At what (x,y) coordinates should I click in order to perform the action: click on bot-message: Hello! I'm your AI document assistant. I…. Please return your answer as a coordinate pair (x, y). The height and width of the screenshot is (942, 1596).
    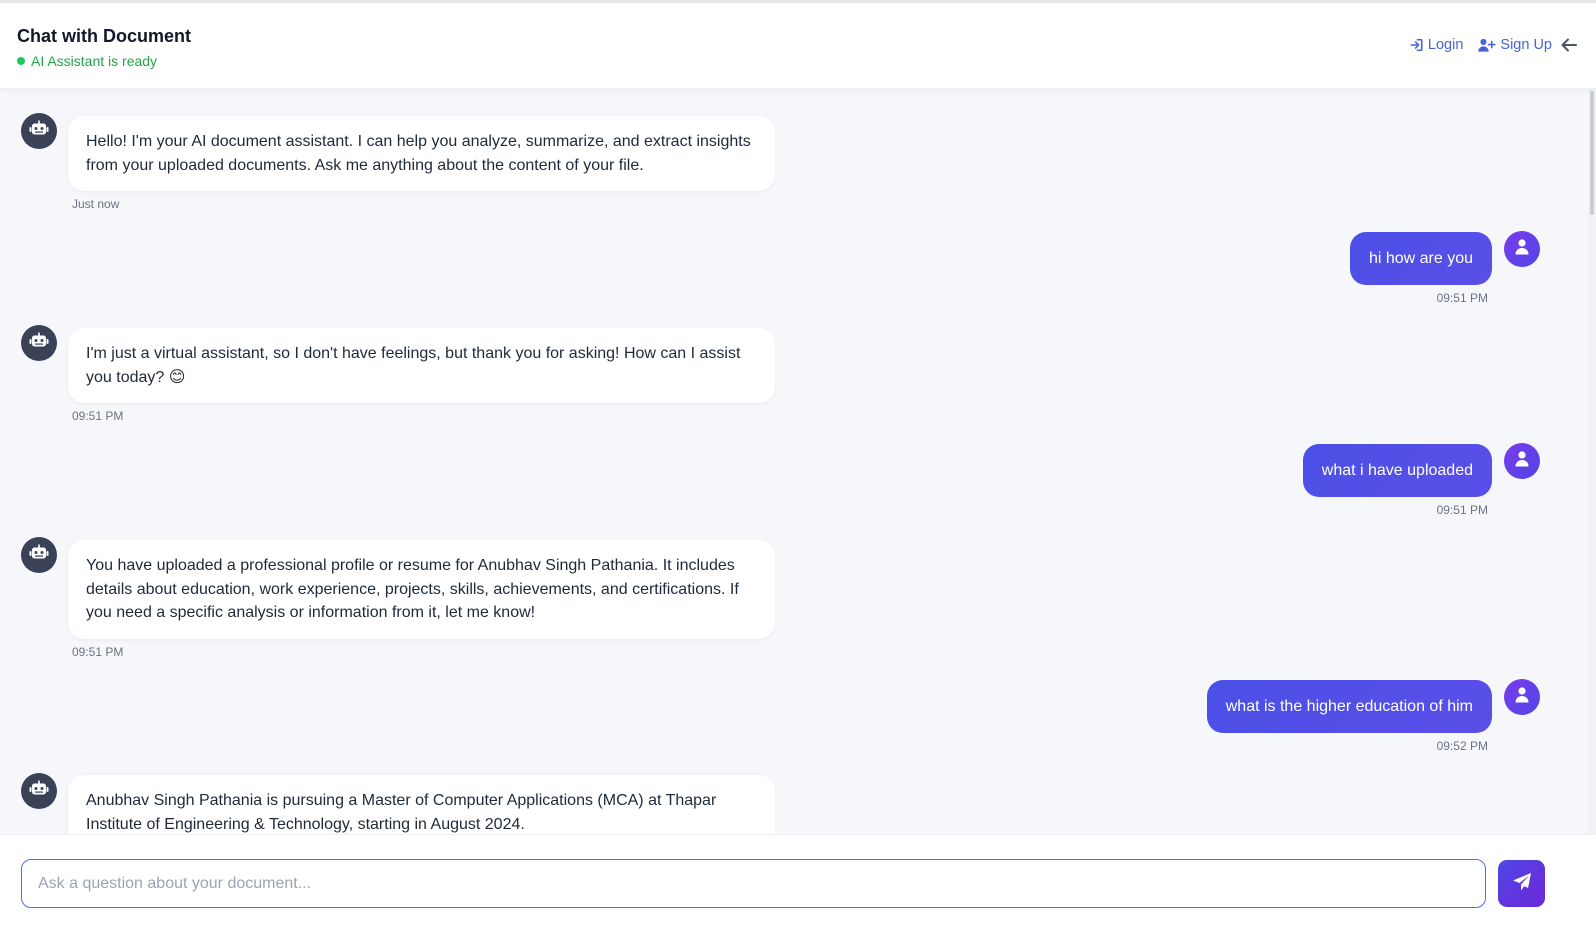
    Looking at the image, I should click on (421, 153).